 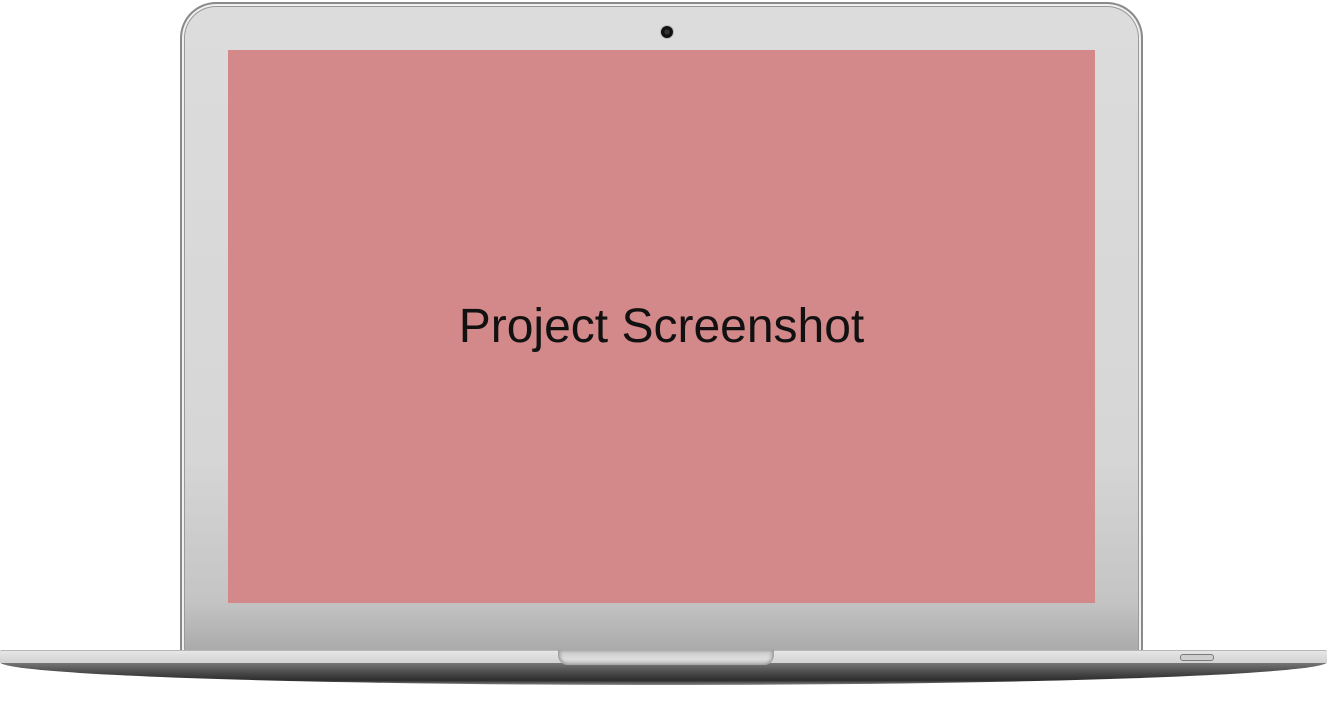 What do you see at coordinates (667, 32) in the screenshot?
I see `camera-icon` at bounding box center [667, 32].